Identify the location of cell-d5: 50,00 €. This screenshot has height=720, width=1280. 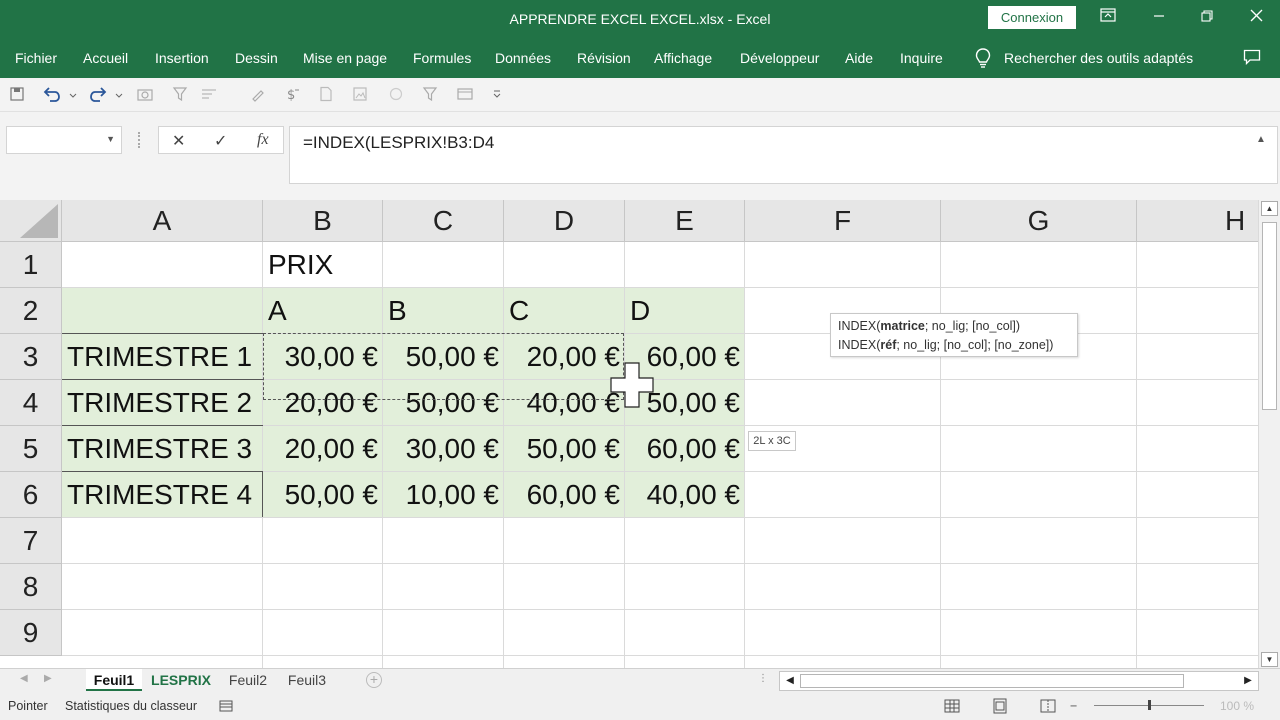
(564, 449).